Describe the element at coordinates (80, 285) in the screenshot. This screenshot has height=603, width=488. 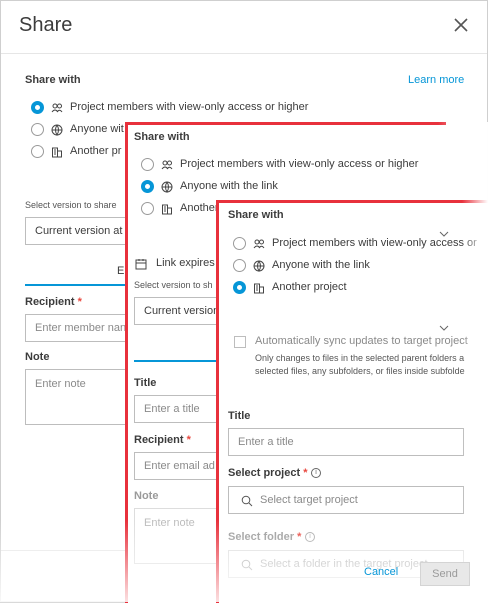
I see `active-tab-underline` at that location.